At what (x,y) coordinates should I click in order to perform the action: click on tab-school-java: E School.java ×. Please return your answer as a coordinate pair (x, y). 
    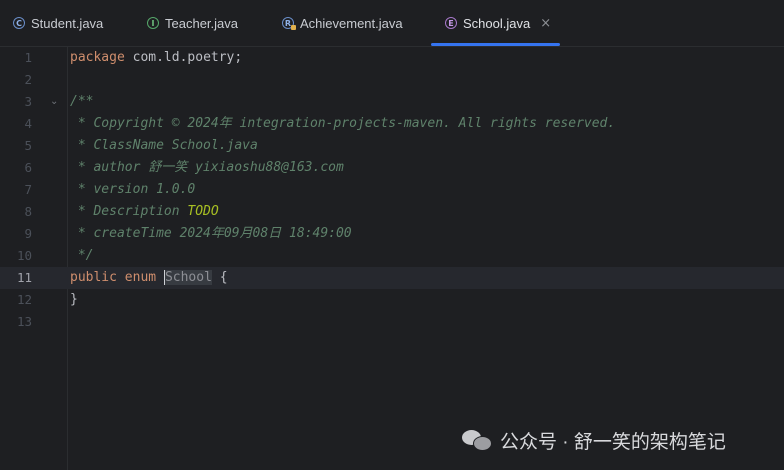
    Looking at the image, I should click on (498, 23).